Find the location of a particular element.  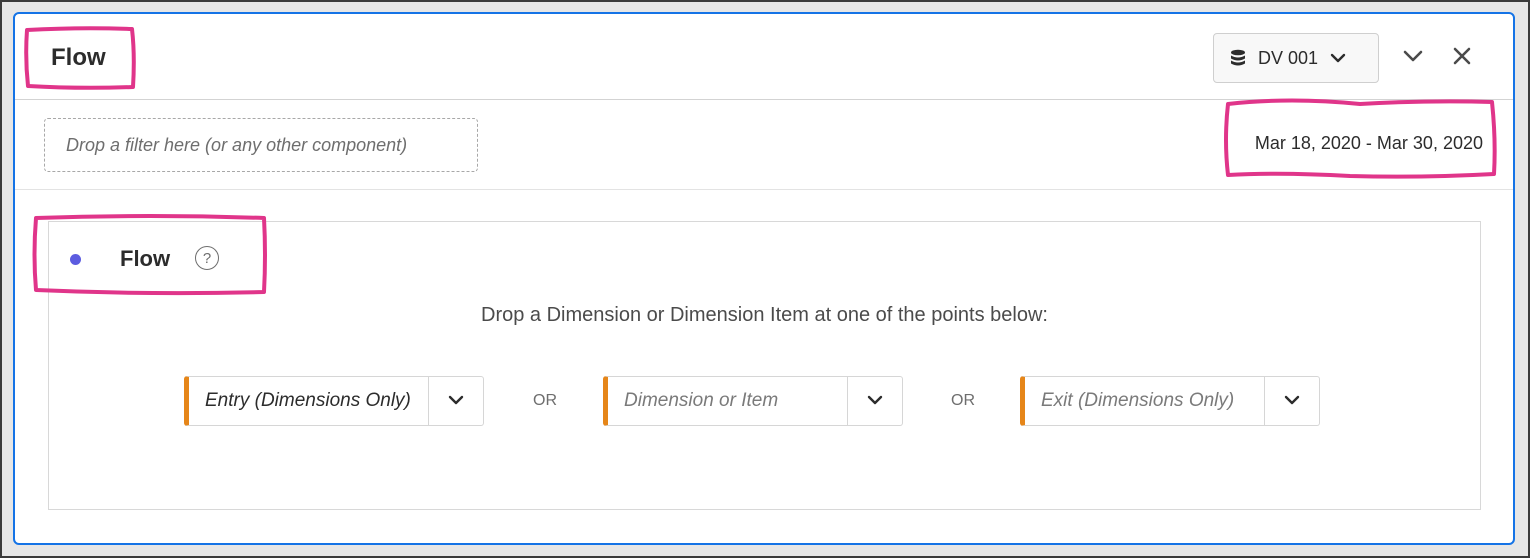

help-glyph: ? is located at coordinates (207, 258).